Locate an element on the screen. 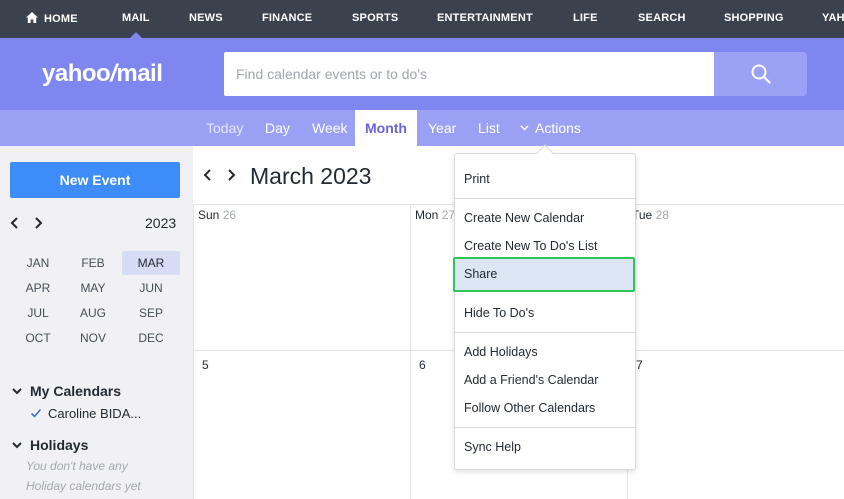 This screenshot has height=499, width=844. my-calendars-header: My Calendars is located at coordinates (66, 391).